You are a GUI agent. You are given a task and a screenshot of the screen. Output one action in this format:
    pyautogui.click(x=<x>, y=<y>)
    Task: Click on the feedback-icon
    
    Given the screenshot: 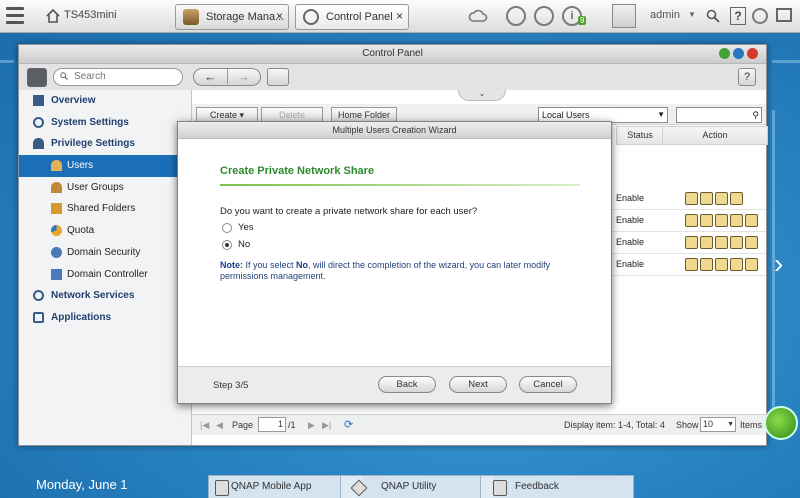 What is the action you would take?
    pyautogui.click(x=500, y=488)
    